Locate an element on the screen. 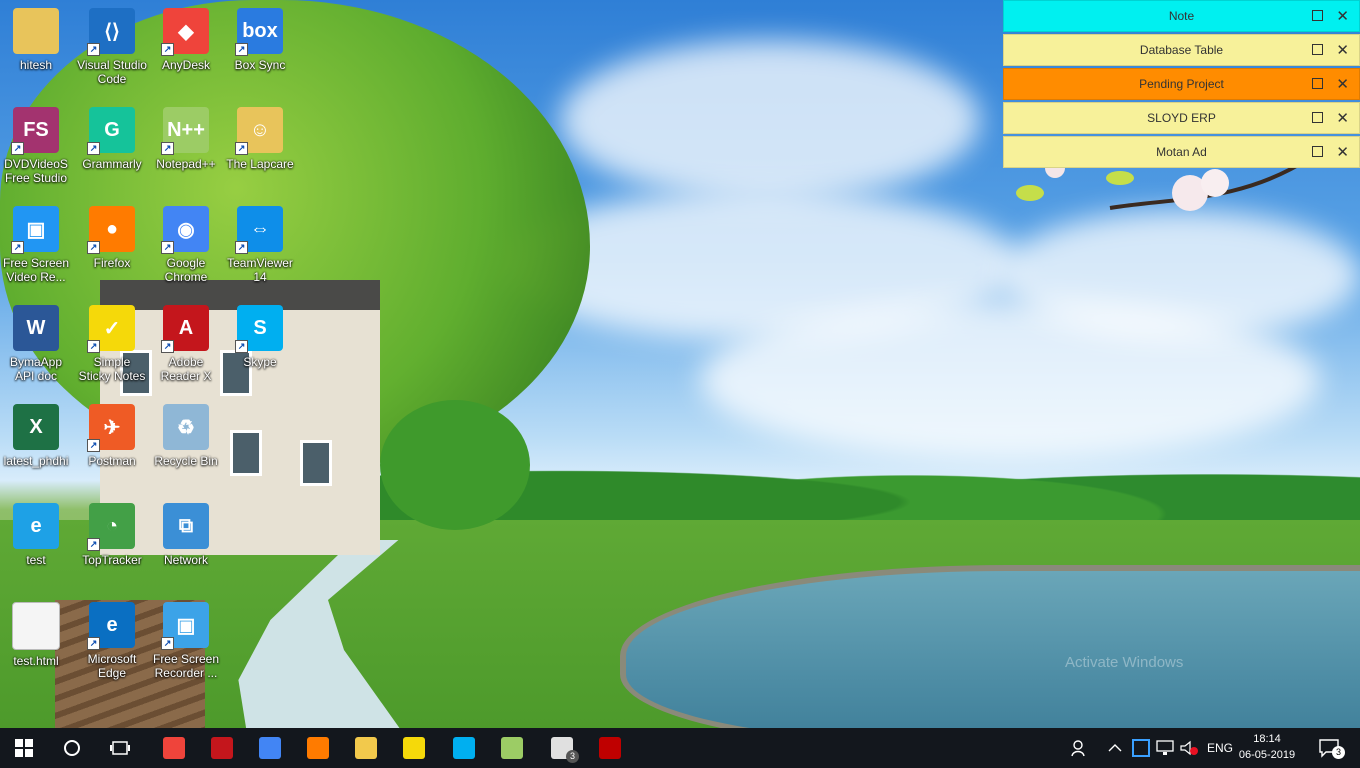 This screenshot has height=768, width=1360. adobe-reader-icon is located at coordinates (222, 748).